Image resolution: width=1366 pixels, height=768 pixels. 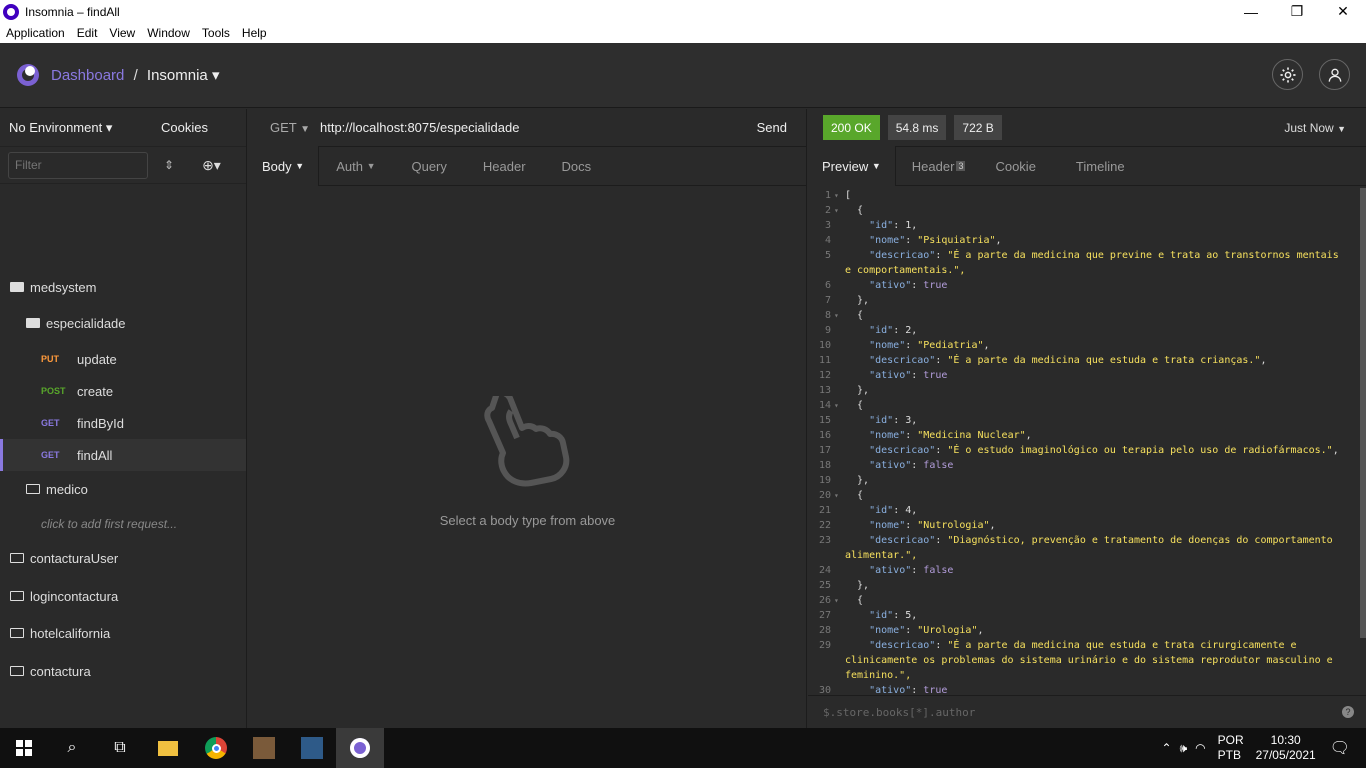 I want to click on volume-icon: 🕪, so click(x=1184, y=748).